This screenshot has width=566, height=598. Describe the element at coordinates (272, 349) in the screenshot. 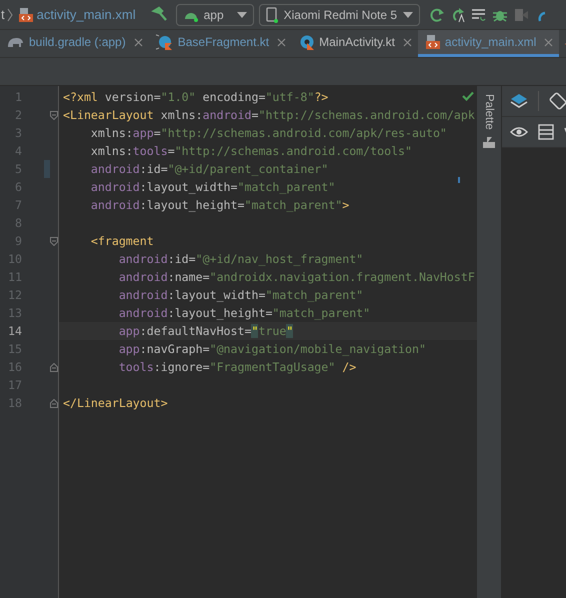

I see `code-line: app:navGraph="@navigation/mobile_navigation"` at that location.